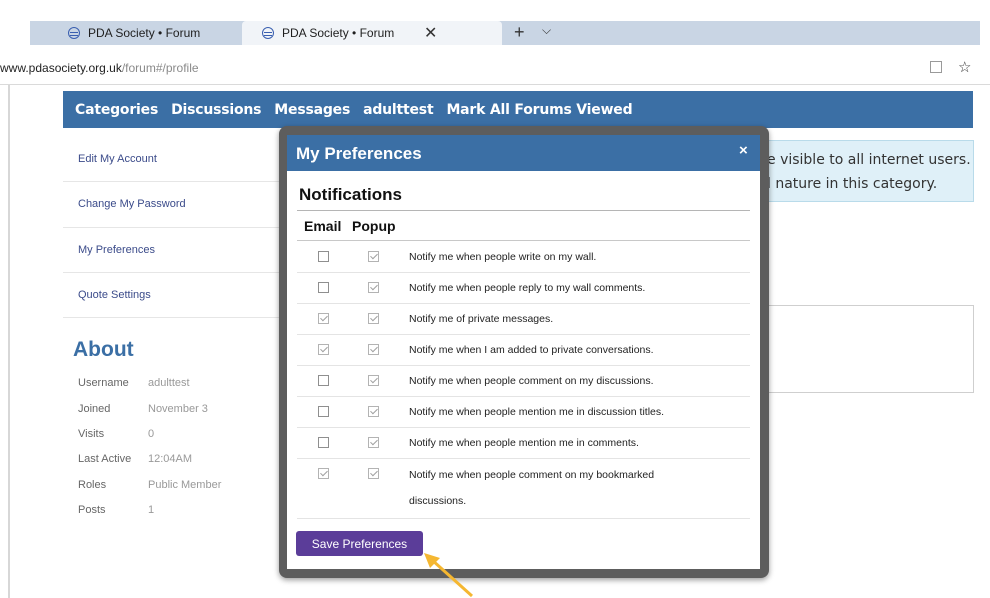 The width and height of the screenshot is (990, 598). I want to click on about-value: 12:04AM, so click(170, 459).